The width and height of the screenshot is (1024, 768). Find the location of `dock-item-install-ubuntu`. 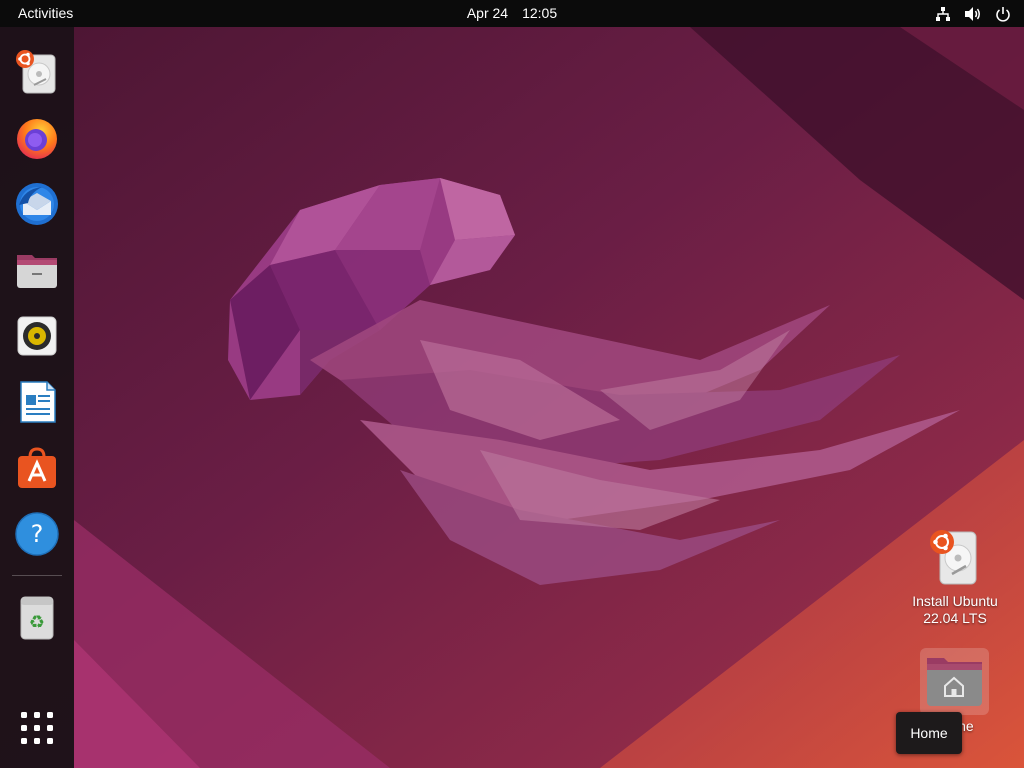

dock-item-install-ubuntu is located at coordinates (37, 72).